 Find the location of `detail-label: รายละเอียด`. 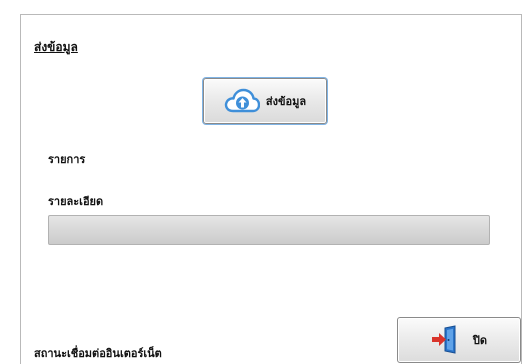

detail-label: รายละเอียด is located at coordinates (76, 201).